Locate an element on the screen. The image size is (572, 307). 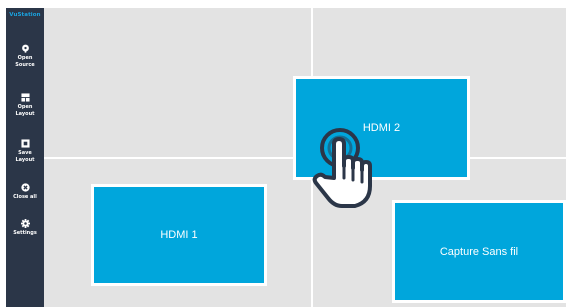
open-source-label-1: Open is located at coordinates (25, 58).